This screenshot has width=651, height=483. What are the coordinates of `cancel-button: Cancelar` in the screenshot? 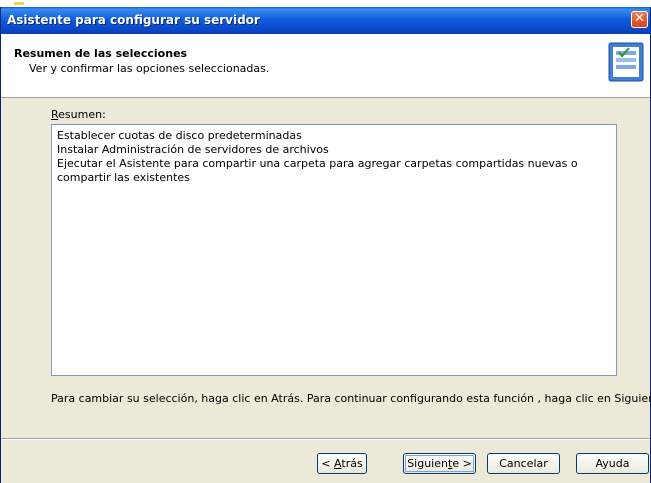 It's located at (523, 463).